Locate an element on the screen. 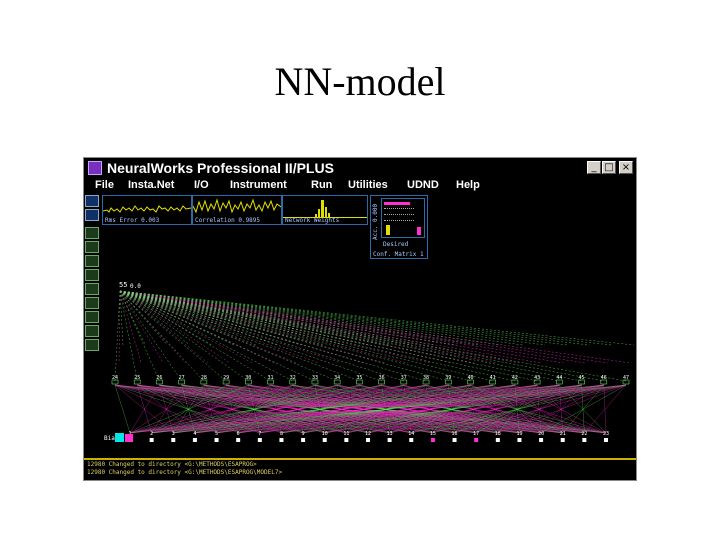 This screenshot has height=540, width=720. matrix-grid is located at coordinates (403, 218).